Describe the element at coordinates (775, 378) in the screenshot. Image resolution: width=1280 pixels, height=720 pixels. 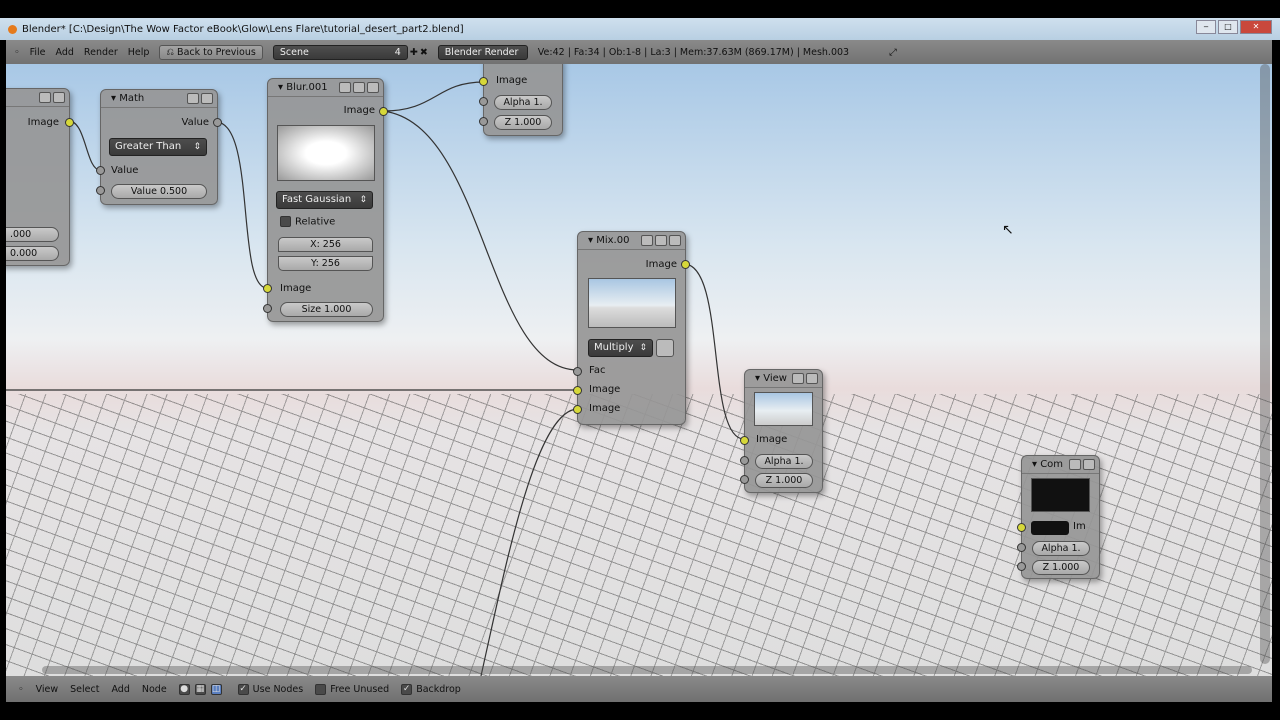
I see `node-title: View` at that location.